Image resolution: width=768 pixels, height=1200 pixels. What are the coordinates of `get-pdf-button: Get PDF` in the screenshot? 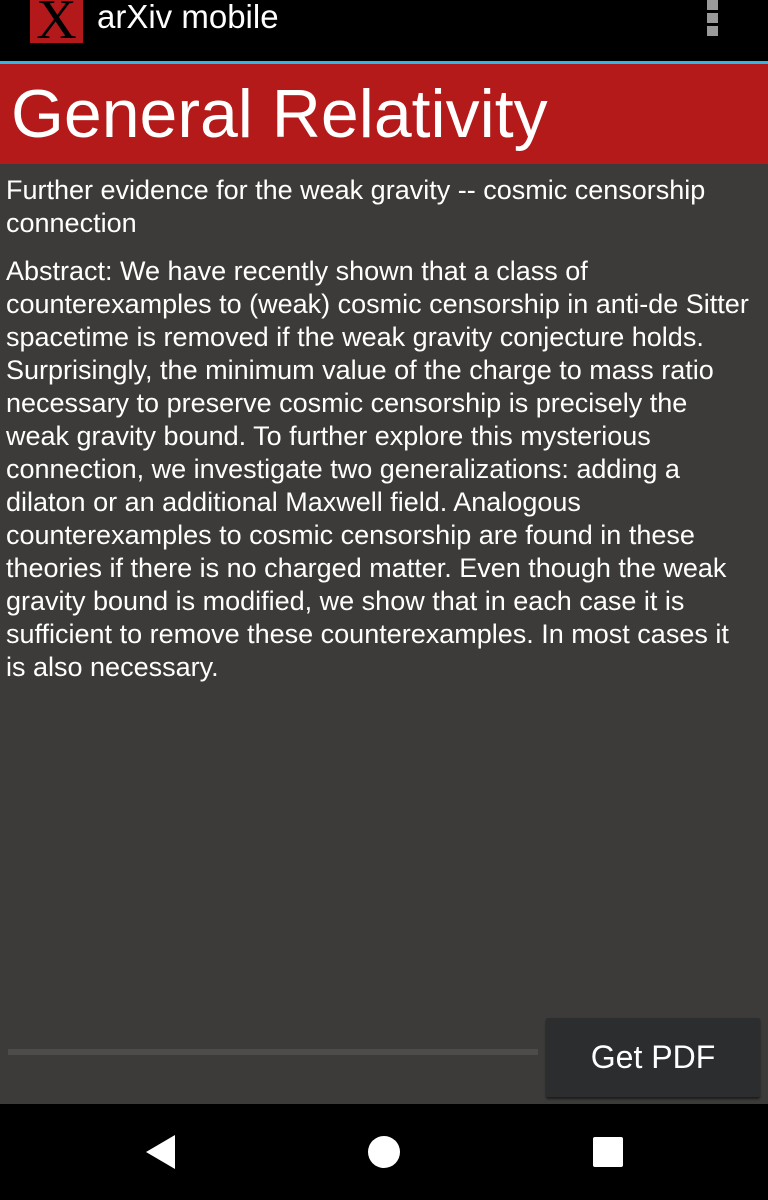 It's located at (653, 1057).